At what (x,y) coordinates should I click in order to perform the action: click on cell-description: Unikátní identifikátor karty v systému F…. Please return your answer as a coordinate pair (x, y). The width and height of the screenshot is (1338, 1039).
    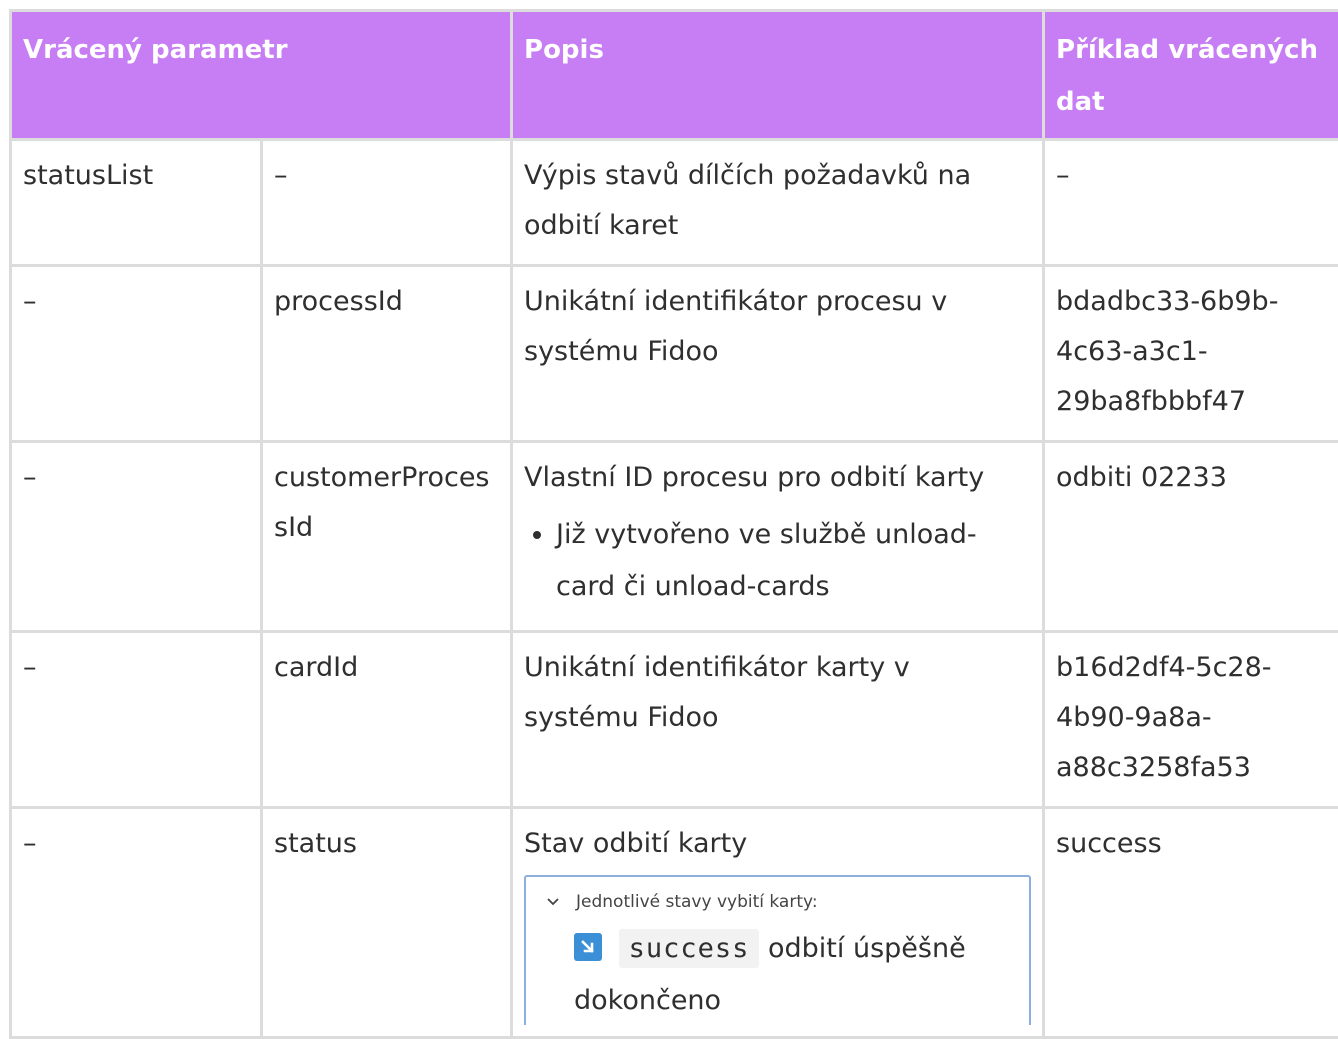
    Looking at the image, I should click on (778, 720).